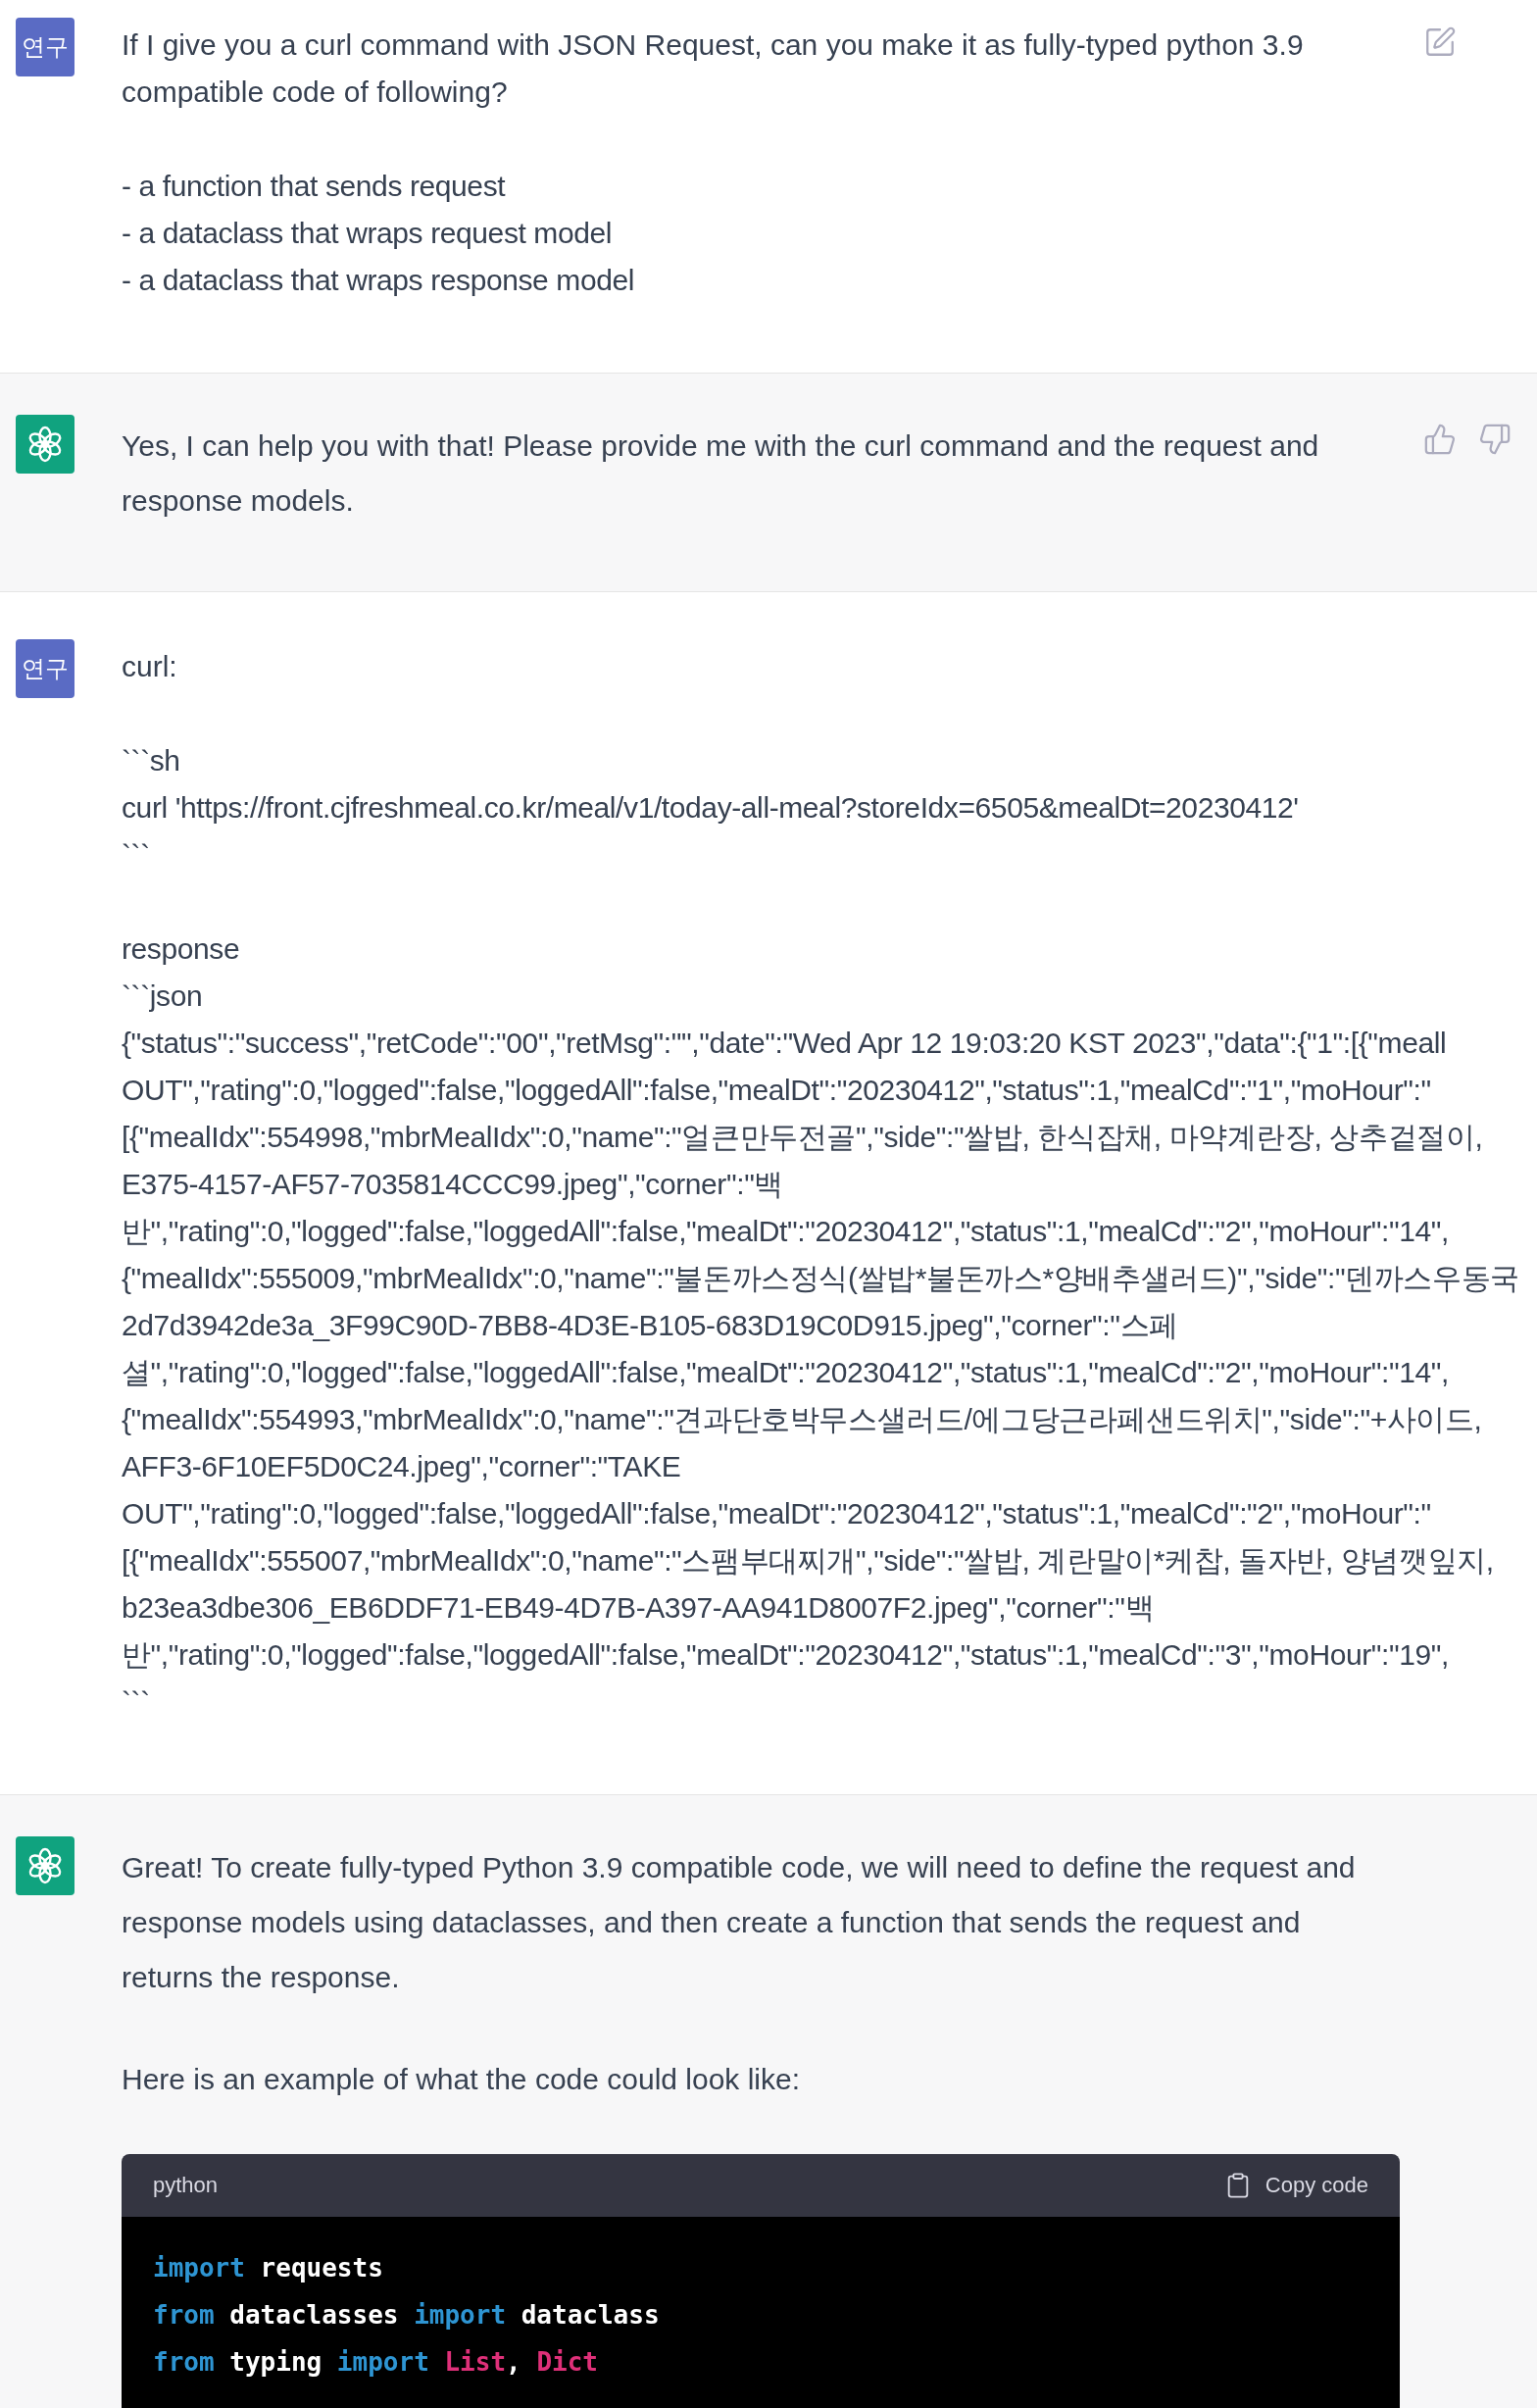 This screenshot has width=1537, height=2408. What do you see at coordinates (776, 1513) in the screenshot?
I see `message-line: OUT","rating":0,"logged":false,"loggedAll":false,"mealDt":"20230412","status":1,"mealCd":"2","moHour":"` at bounding box center [776, 1513].